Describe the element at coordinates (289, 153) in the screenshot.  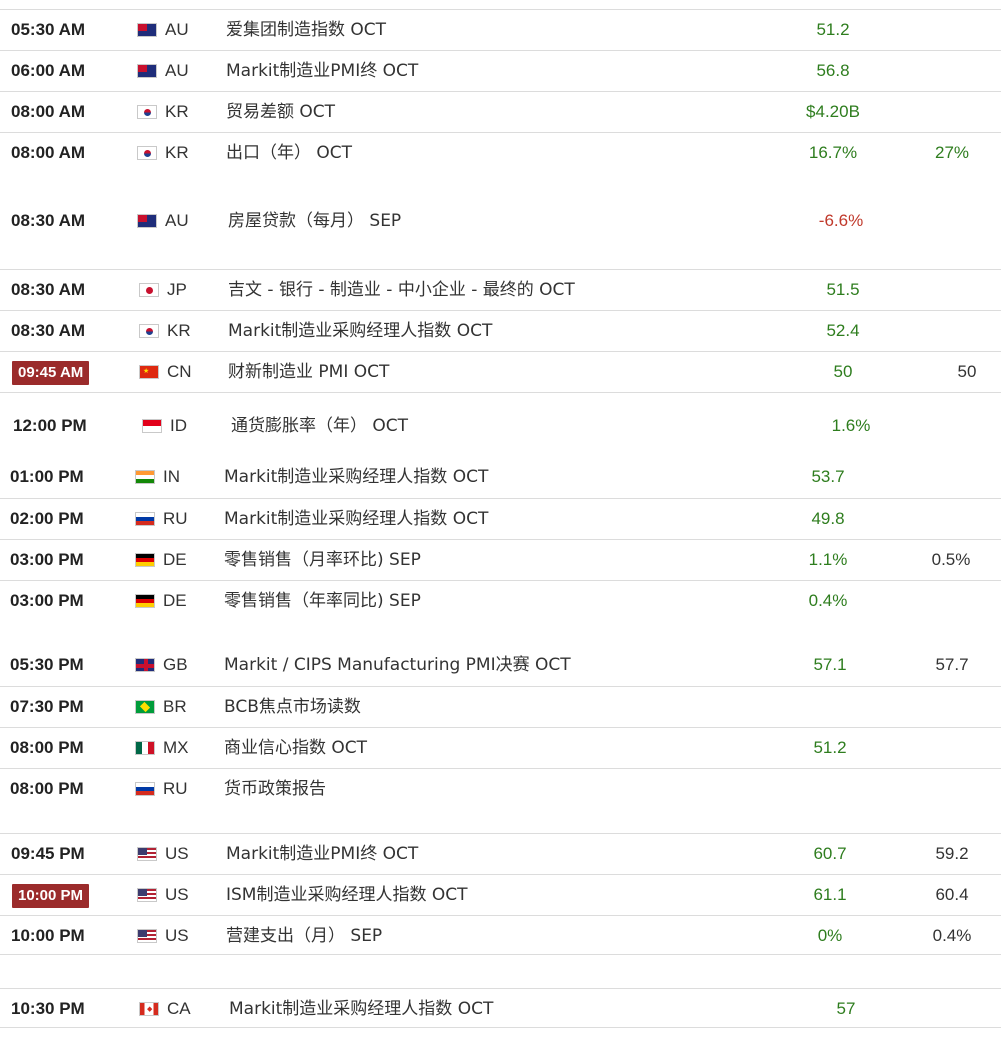
I see `event-name: 出口（年） OCT` at that location.